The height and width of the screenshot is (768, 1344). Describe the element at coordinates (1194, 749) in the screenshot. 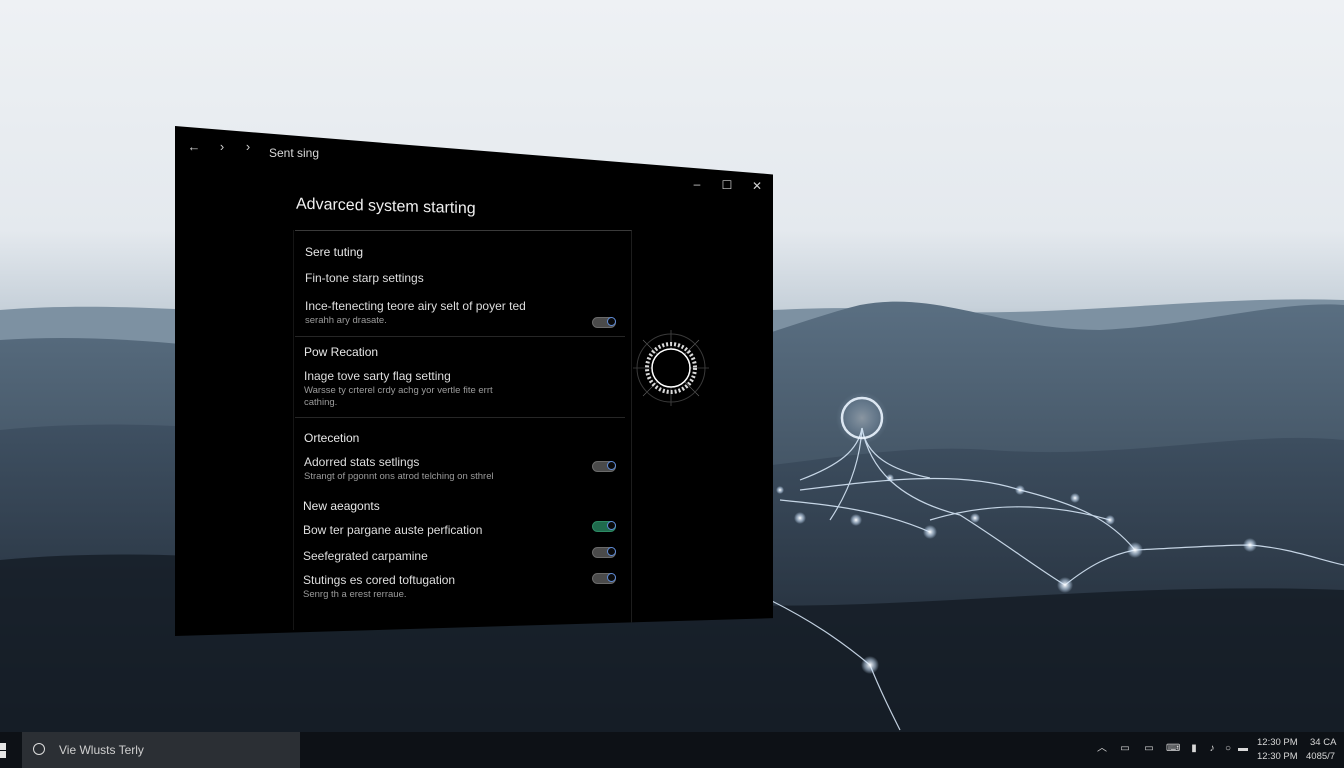

I see `battery-icon: ▮` at that location.